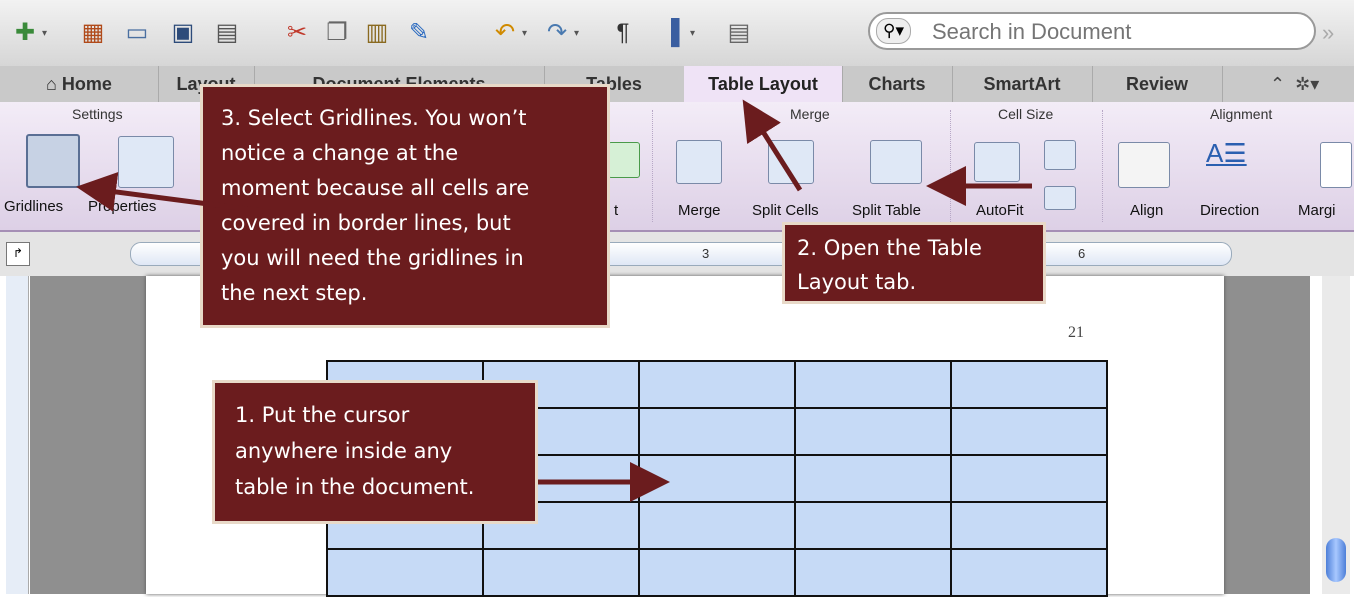 This screenshot has height=597, width=1354. I want to click on arrow-to-table-layout-tab, so click(772, 145).